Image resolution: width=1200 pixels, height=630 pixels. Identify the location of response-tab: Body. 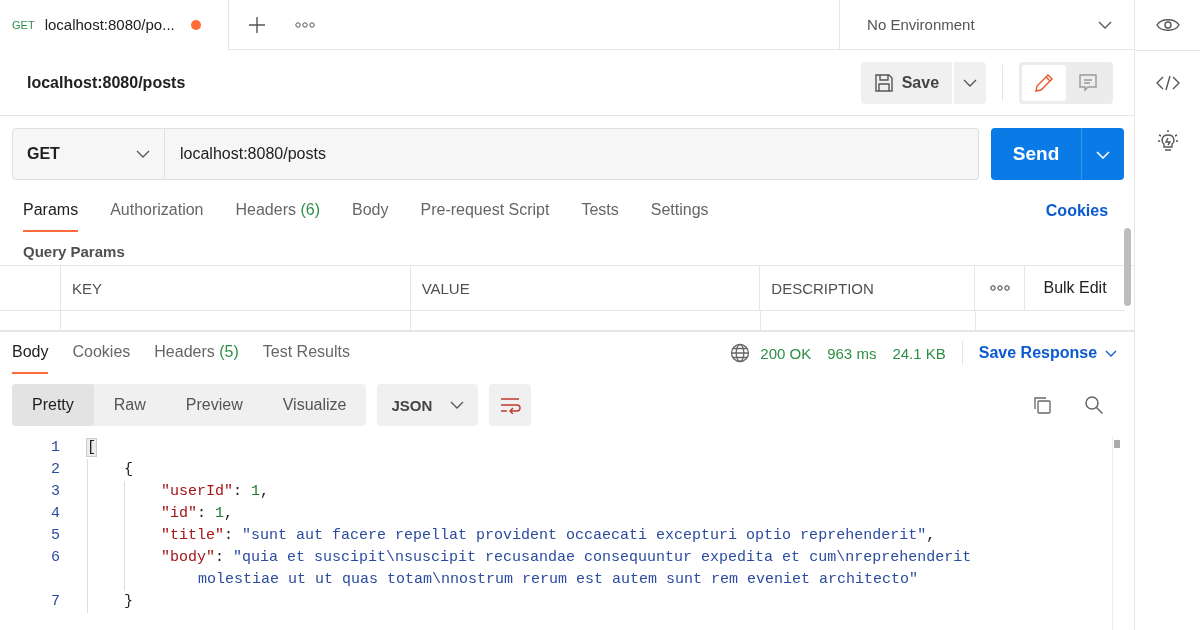
(30, 353).